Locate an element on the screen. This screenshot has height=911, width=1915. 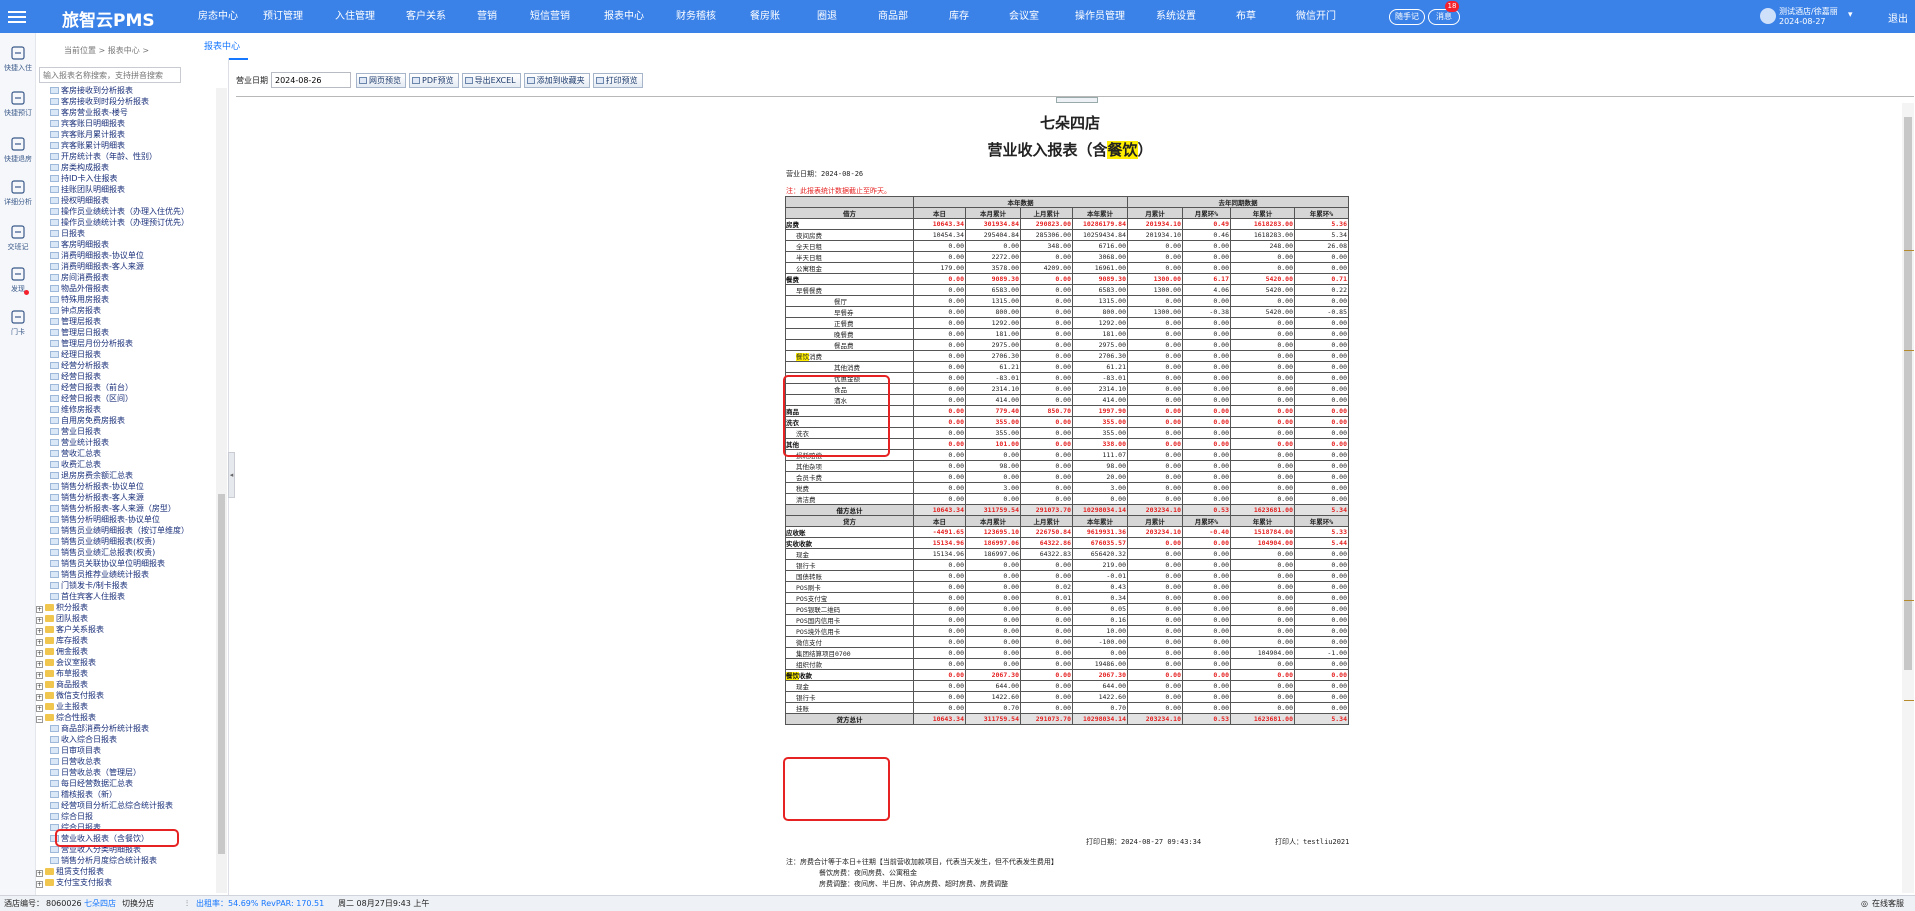
nav-item: 微信开门 is located at coordinates (1316, 16).